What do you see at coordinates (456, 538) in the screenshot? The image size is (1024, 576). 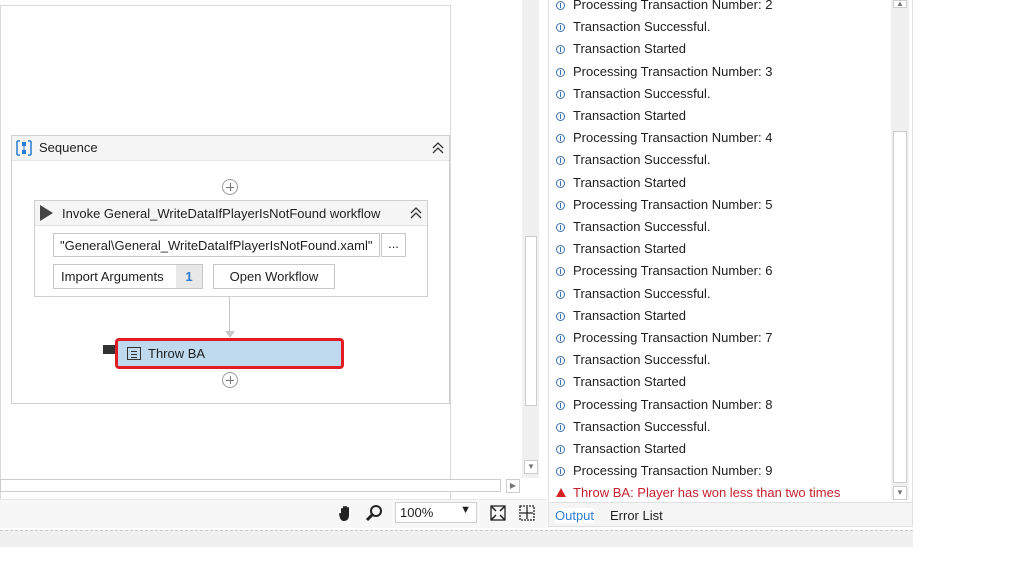 I see `status-bar` at bounding box center [456, 538].